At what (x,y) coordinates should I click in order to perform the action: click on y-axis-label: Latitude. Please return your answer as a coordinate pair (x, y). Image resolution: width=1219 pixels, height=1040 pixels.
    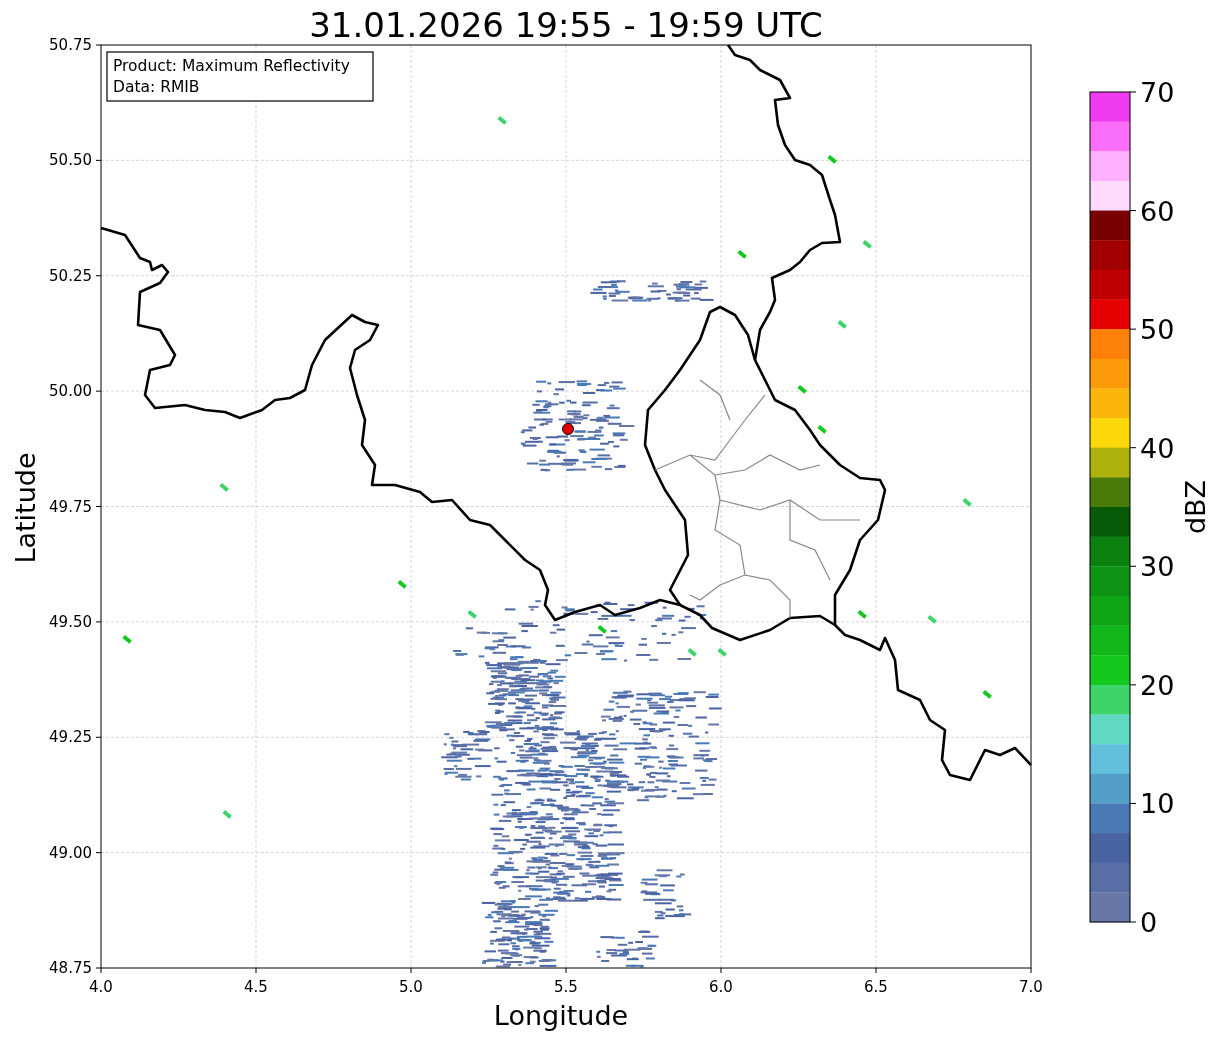
    Looking at the image, I should click on (25, 508).